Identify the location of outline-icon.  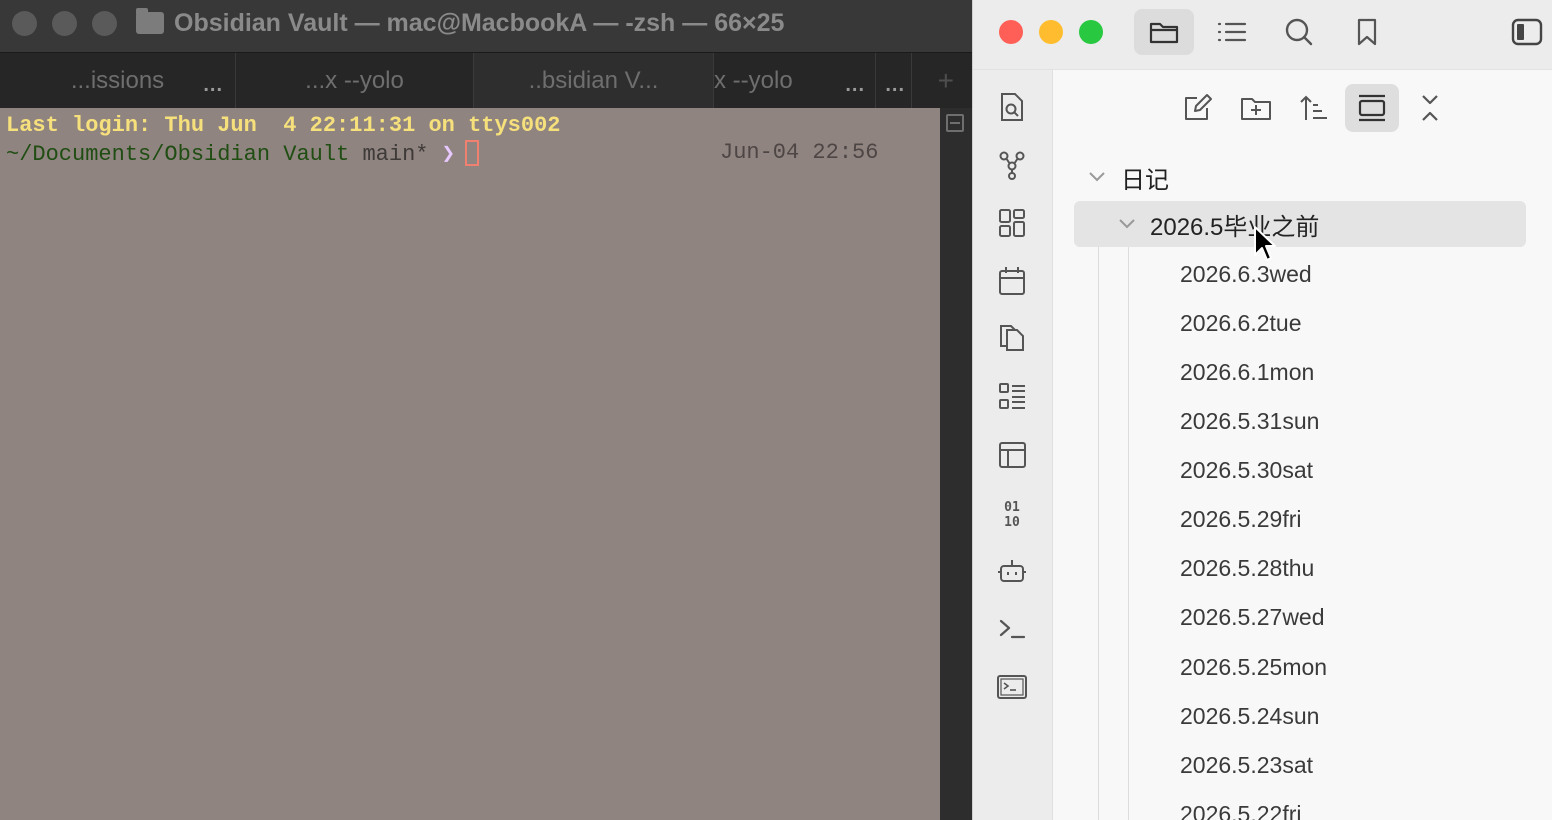
(1012, 396).